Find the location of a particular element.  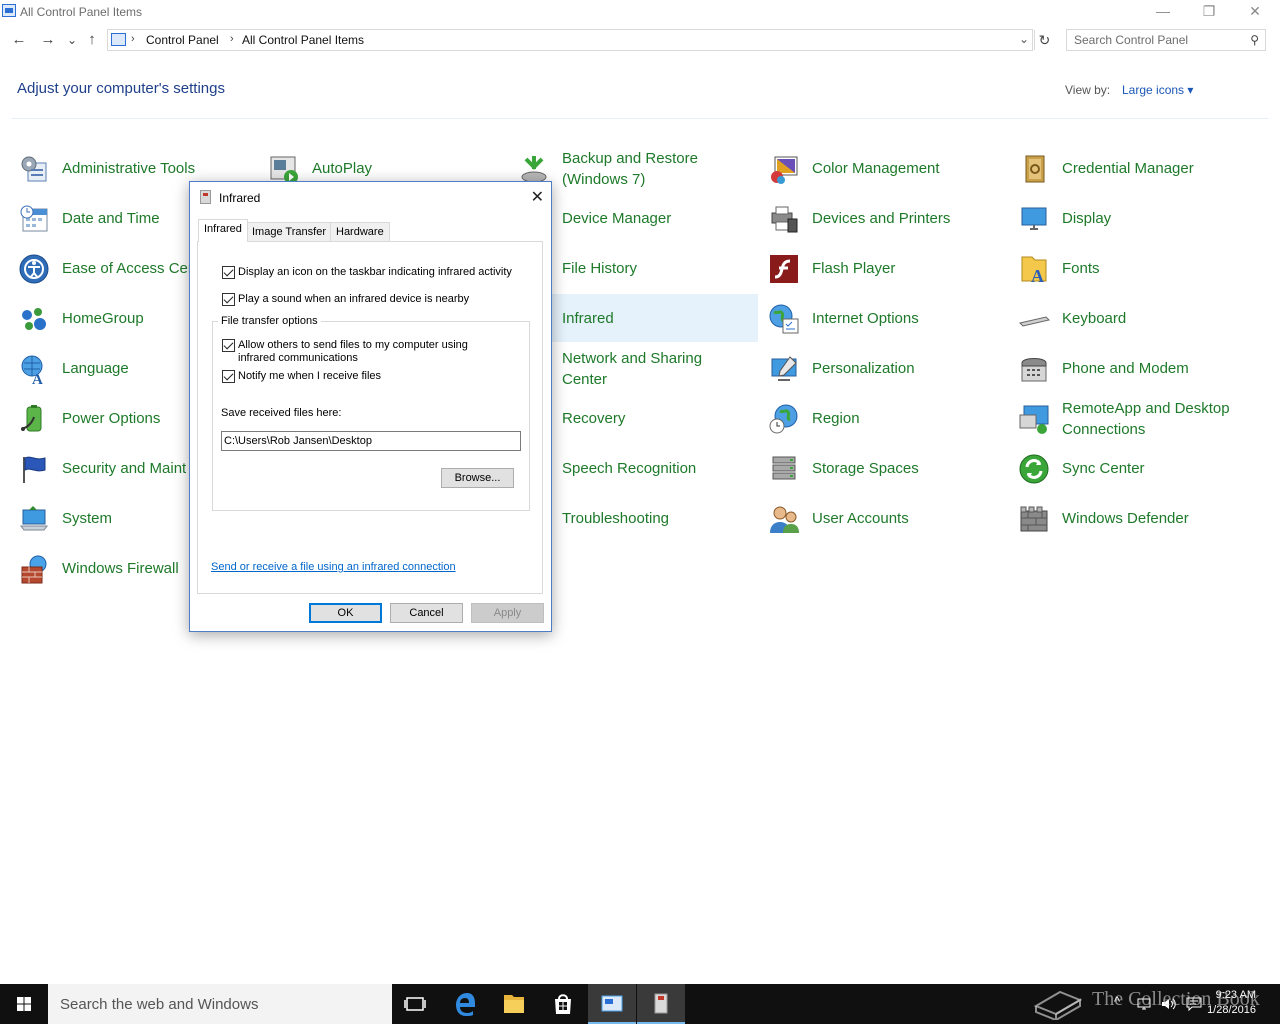

cp-item-keyboard: Keyboard is located at coordinates (1132, 318).